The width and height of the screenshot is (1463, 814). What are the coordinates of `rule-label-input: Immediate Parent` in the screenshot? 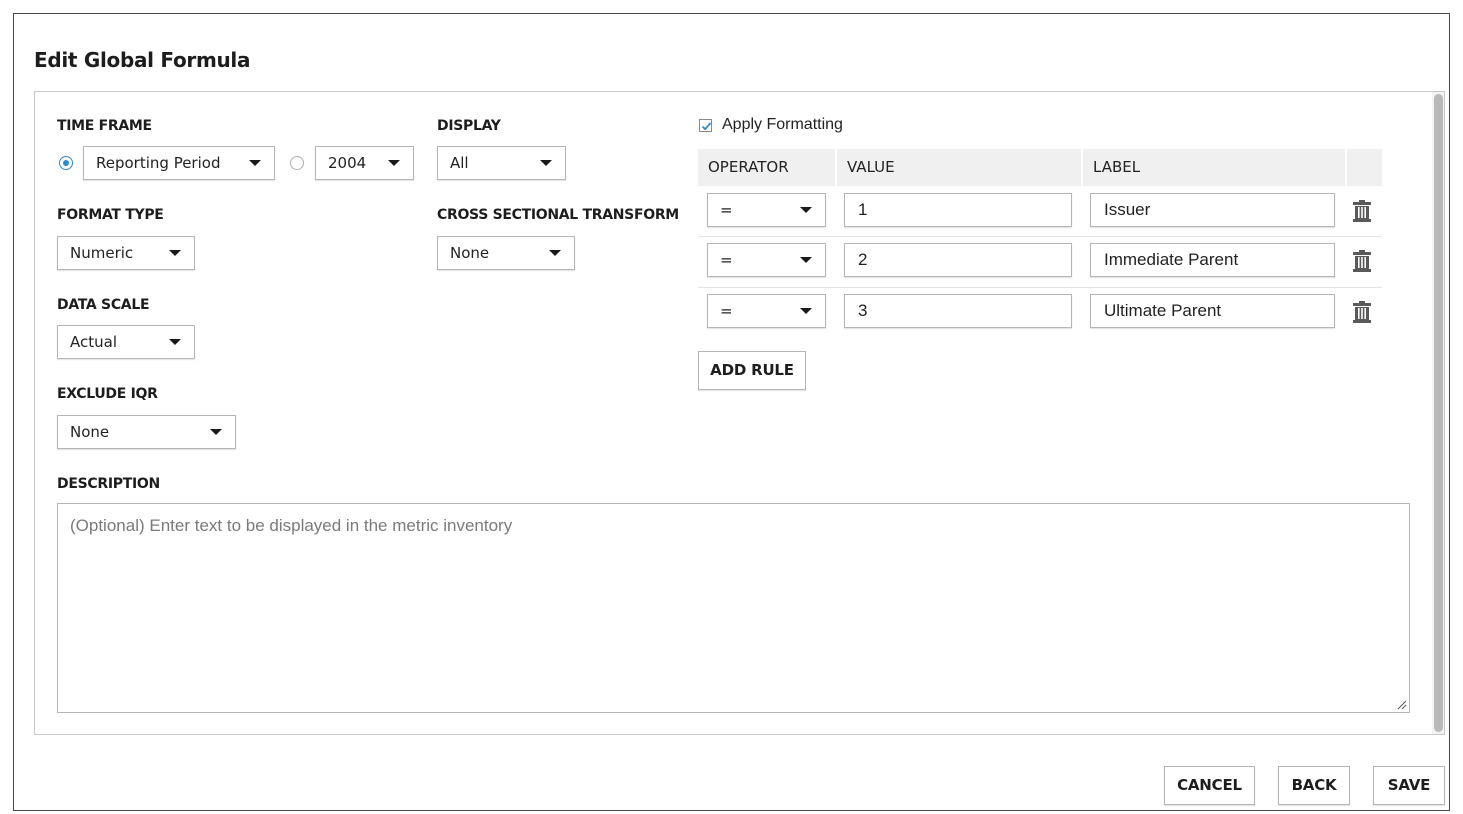 It's located at (1212, 260).